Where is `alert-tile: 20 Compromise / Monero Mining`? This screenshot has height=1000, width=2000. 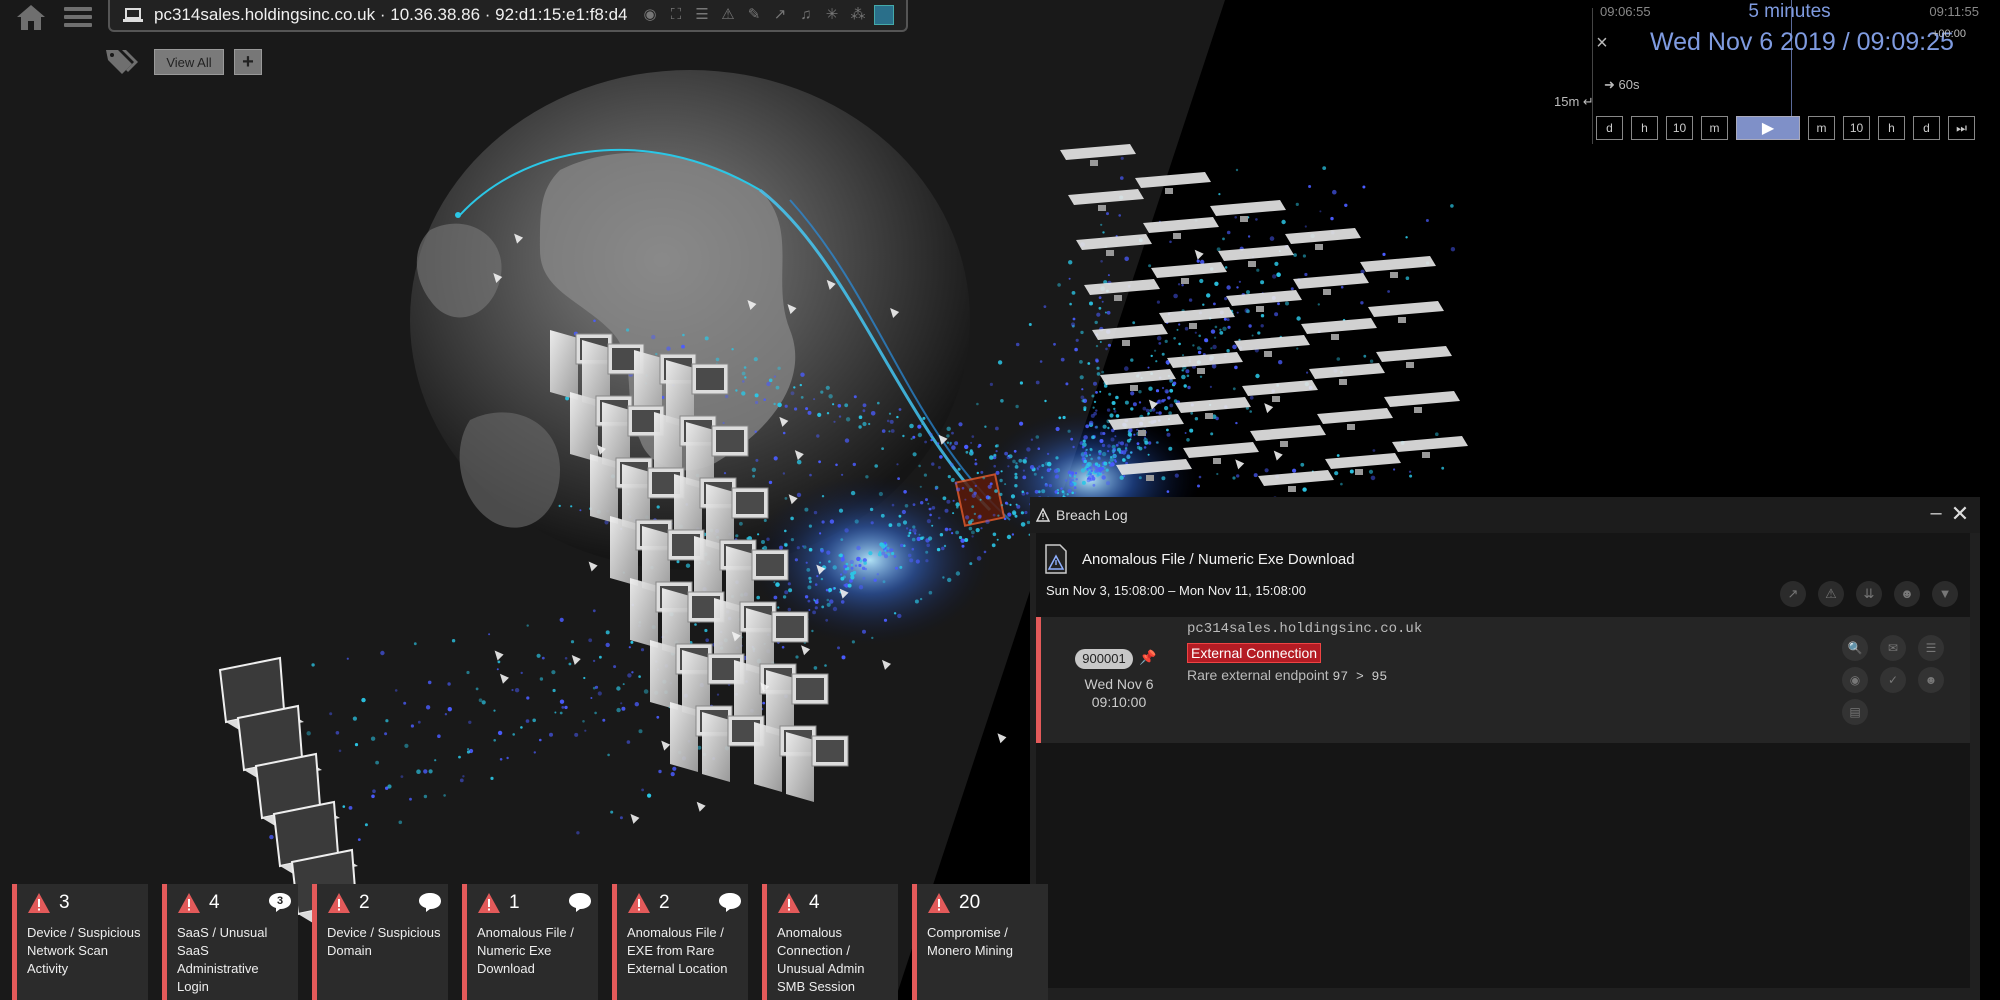
alert-tile: 20 Compromise / Monero Mining is located at coordinates (980, 942).